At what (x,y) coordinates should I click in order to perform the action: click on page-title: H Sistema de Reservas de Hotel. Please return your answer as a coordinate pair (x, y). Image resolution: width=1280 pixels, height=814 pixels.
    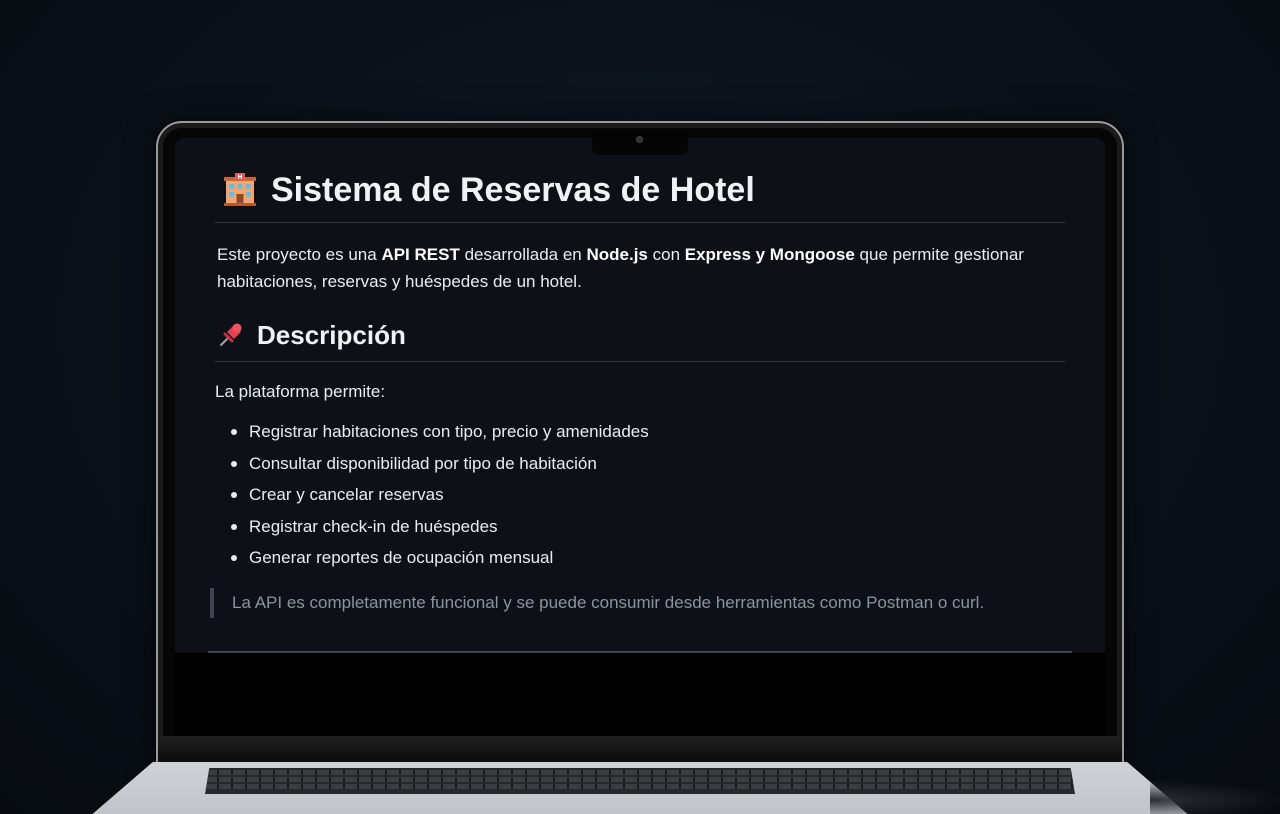
    Looking at the image, I should click on (640, 195).